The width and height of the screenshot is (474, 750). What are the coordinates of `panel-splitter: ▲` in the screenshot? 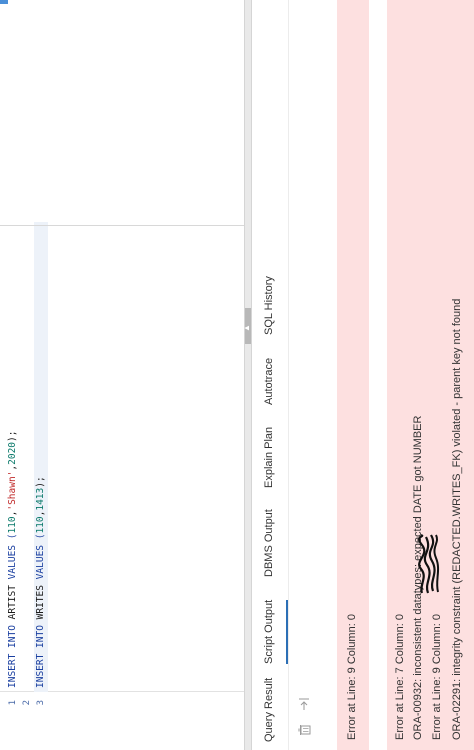 It's located at (247, 375).